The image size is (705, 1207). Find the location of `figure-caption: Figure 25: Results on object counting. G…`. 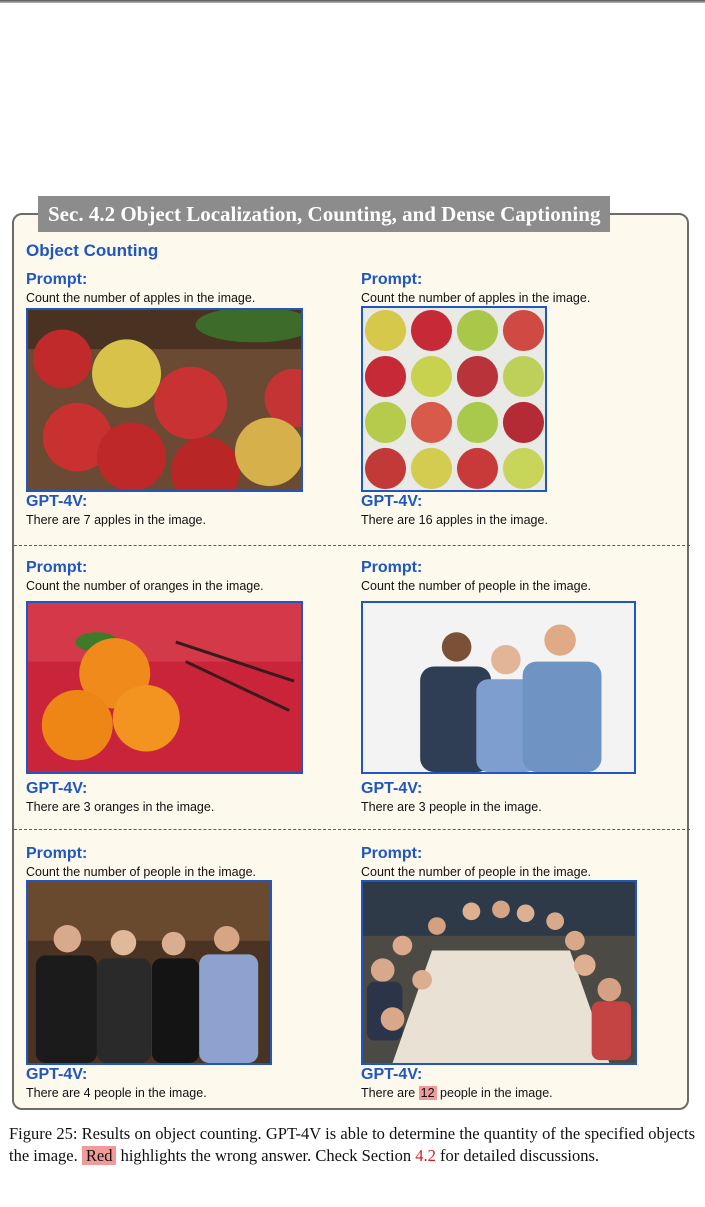

figure-caption: Figure 25: Results on object counting. G… is located at coordinates (352, 1145).